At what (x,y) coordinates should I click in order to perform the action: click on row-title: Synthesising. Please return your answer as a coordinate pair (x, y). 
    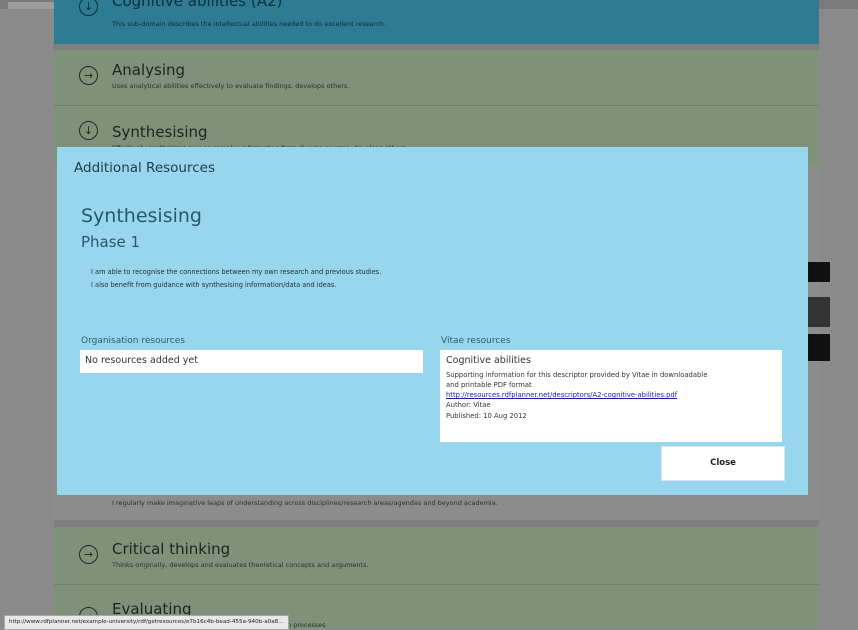
    Looking at the image, I should click on (160, 132).